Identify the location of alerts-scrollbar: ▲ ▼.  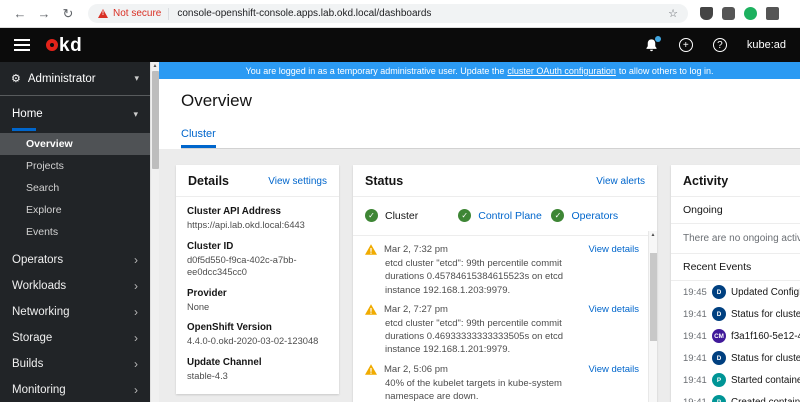
(652, 316).